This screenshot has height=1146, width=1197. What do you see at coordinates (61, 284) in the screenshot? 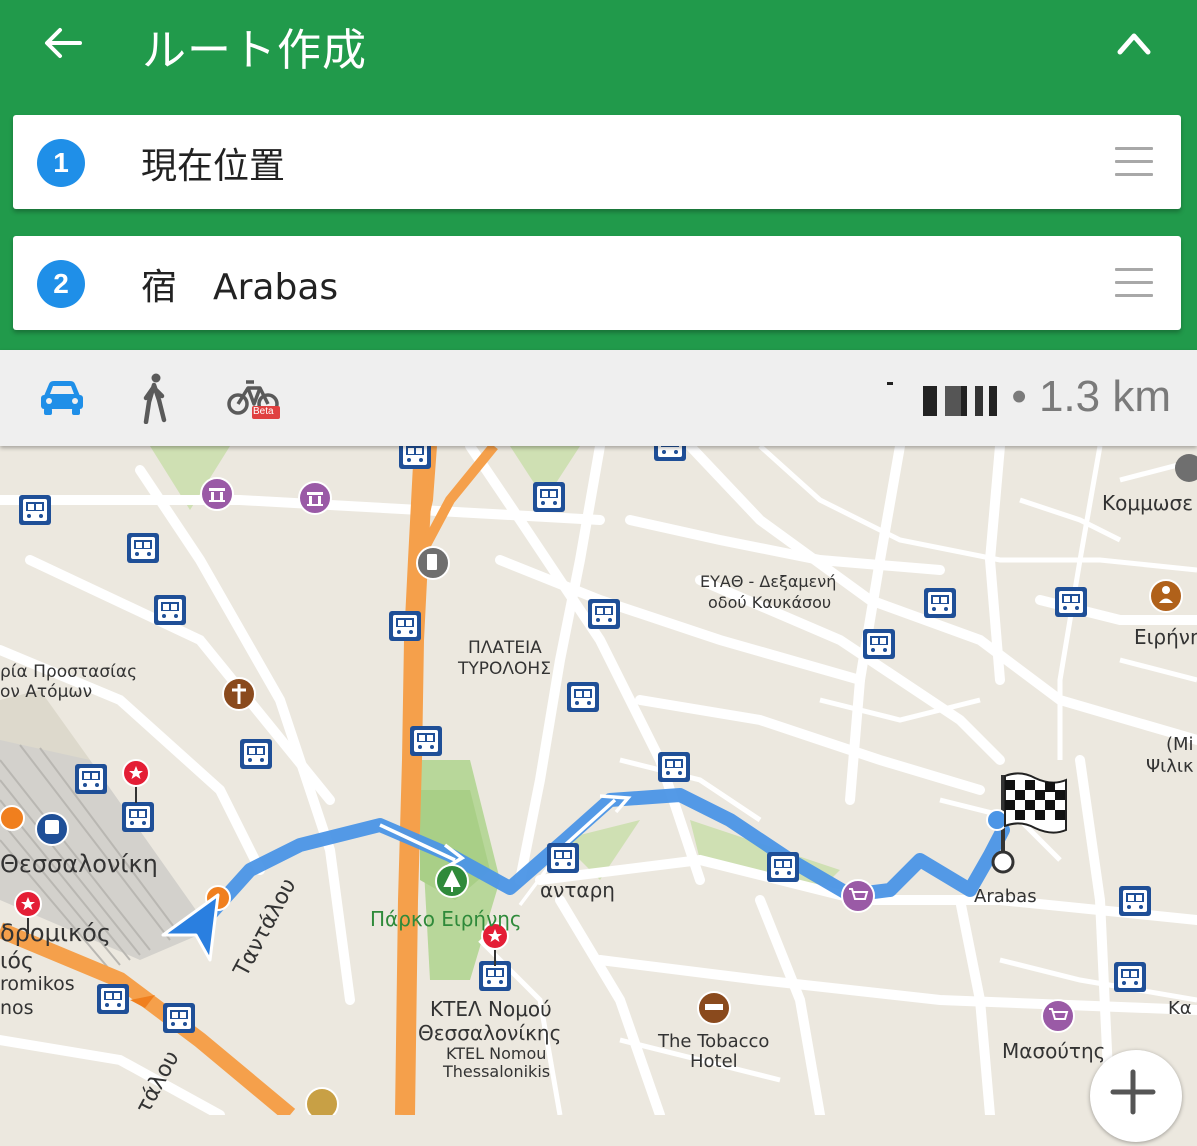
I see `waypoint-number-badge: 2` at bounding box center [61, 284].